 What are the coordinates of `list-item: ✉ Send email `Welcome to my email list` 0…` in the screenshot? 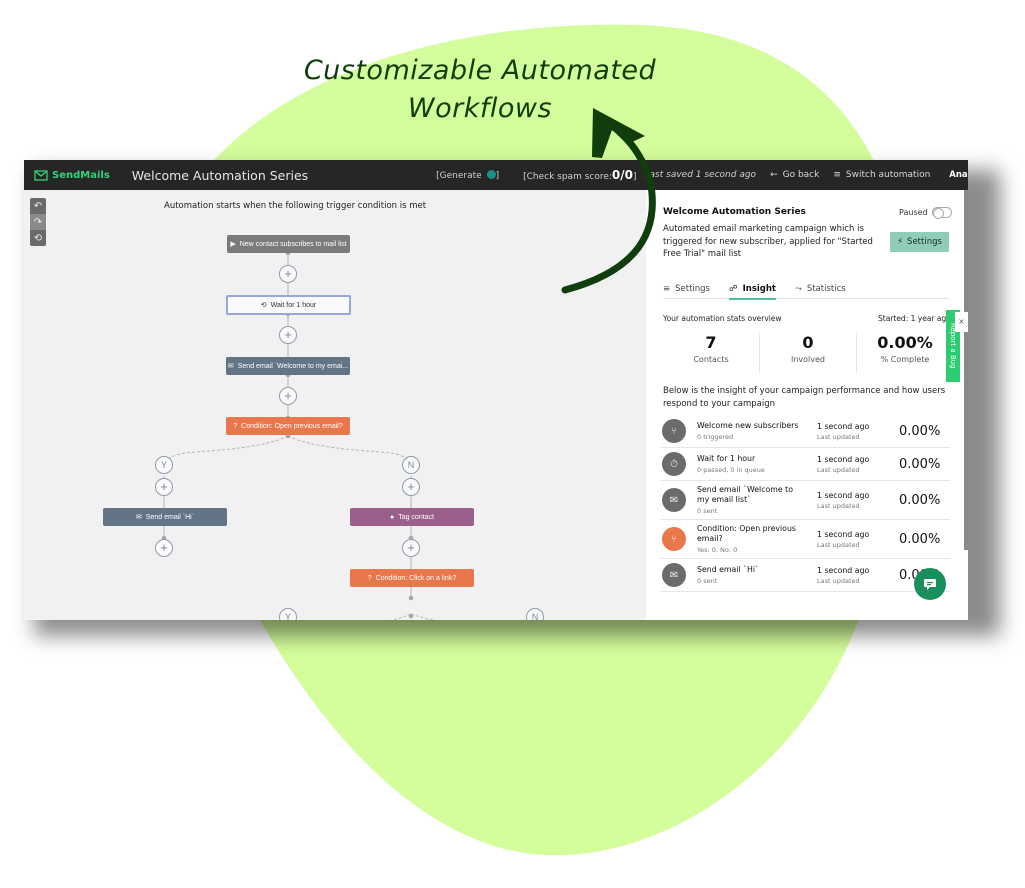 It's located at (805, 500).